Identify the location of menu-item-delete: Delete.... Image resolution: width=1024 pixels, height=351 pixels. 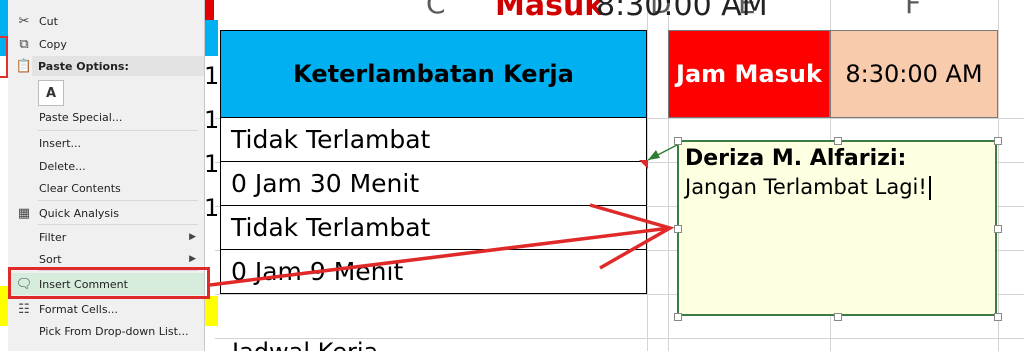
(106, 166).